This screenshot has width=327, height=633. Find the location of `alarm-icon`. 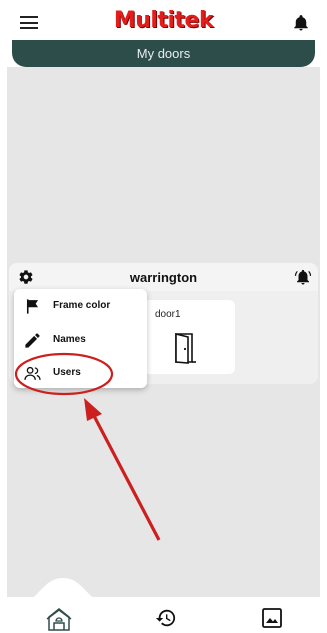

alarm-icon is located at coordinates (303, 277).